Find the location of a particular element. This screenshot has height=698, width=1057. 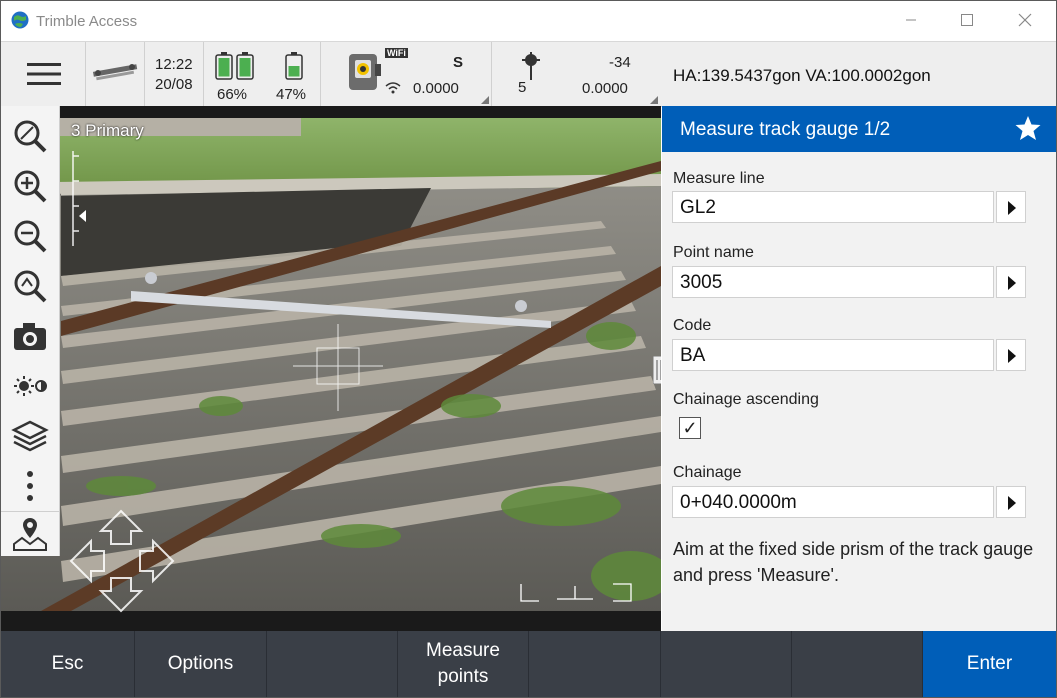

zoom-in-icon is located at coordinates (30, 186).